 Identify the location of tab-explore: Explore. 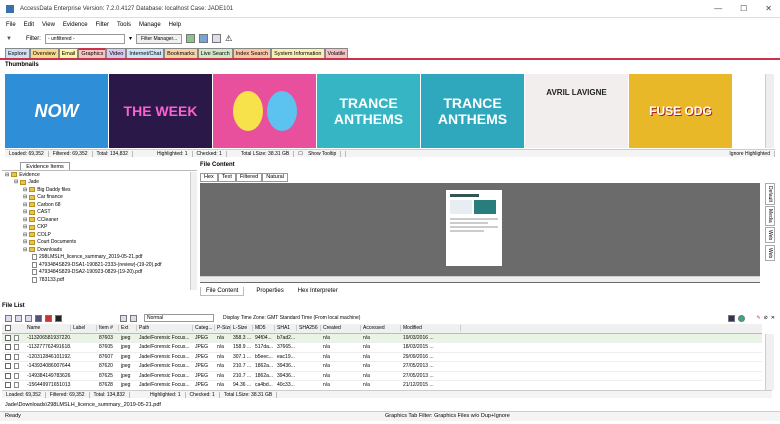
(17, 53).